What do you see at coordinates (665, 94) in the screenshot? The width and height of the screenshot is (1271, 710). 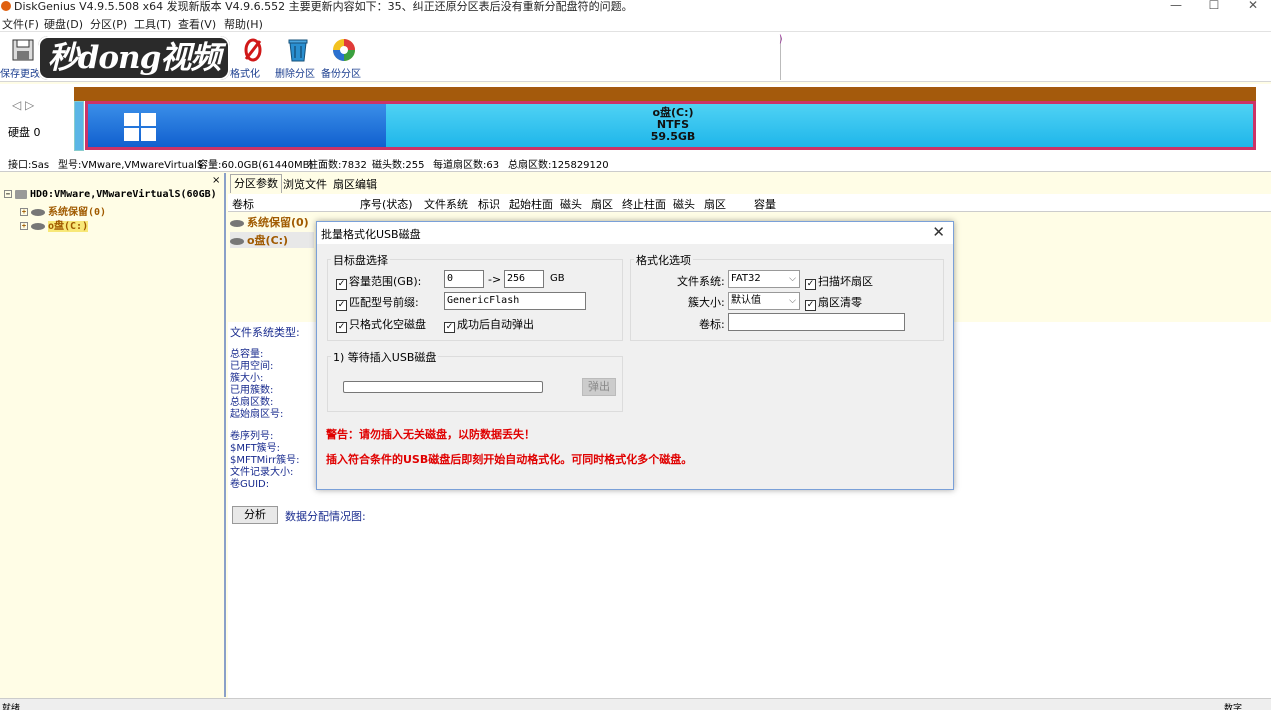 I see `disk-header-bar` at bounding box center [665, 94].